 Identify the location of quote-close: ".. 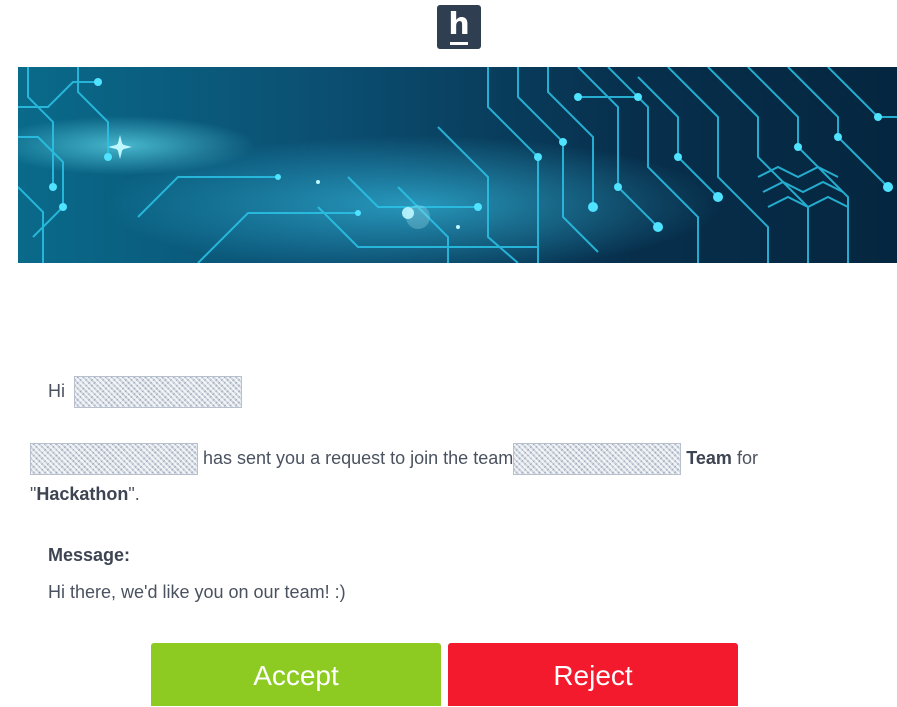
(134, 494).